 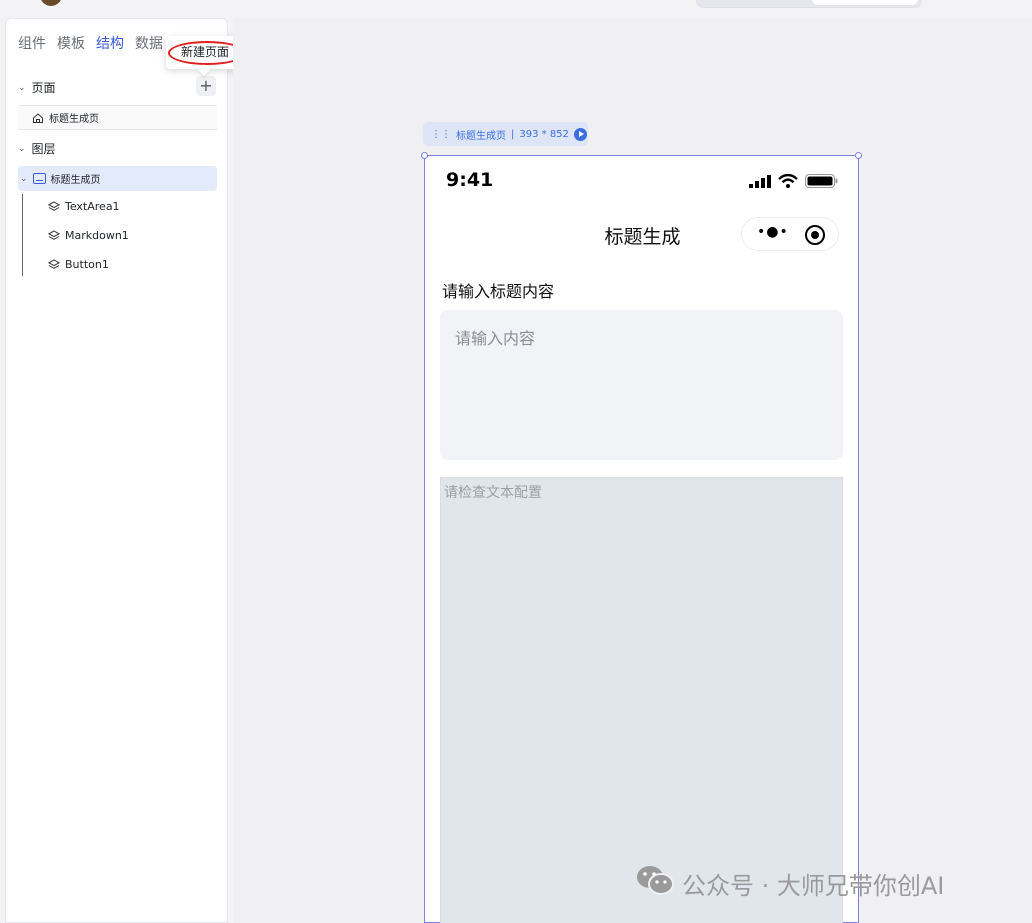 What do you see at coordinates (110, 43) in the screenshot?
I see `tab-structure: 结构` at bounding box center [110, 43].